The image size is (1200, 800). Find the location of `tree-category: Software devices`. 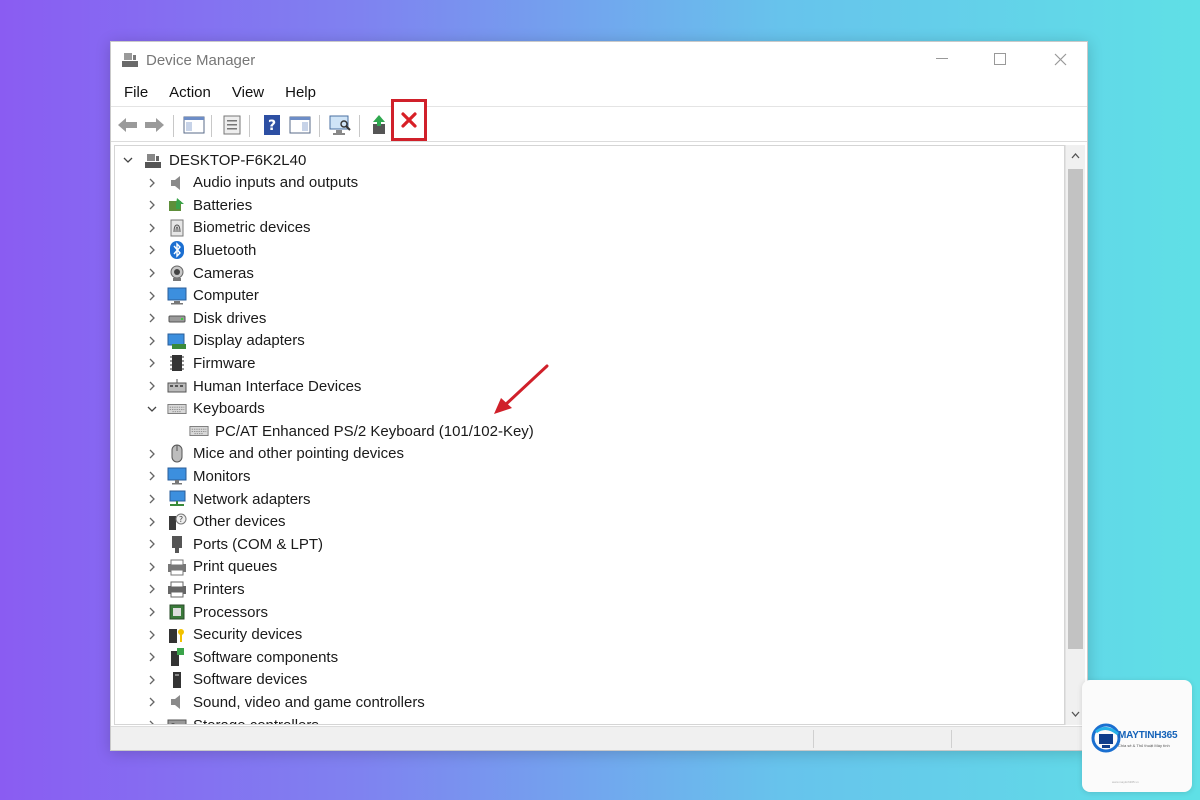

tree-category: Software devices is located at coordinates (226, 680).